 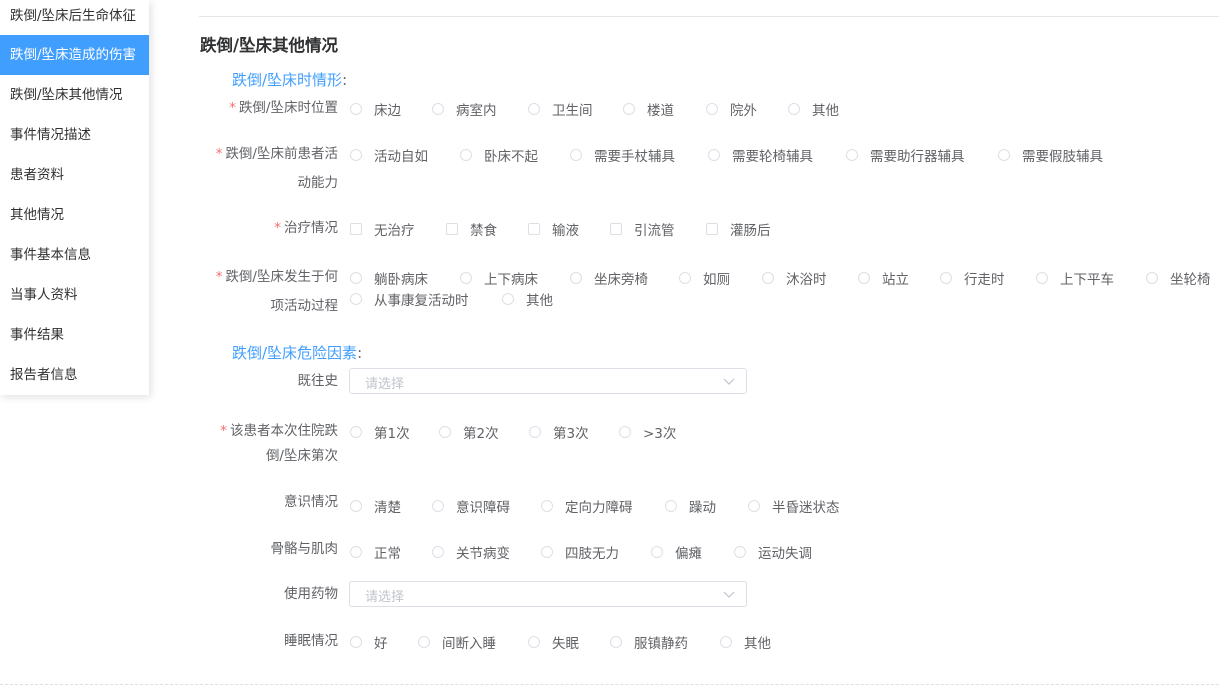 What do you see at coordinates (74, 175) in the screenshot?
I see `sidebar-item-patient-info: 患者资料` at bounding box center [74, 175].